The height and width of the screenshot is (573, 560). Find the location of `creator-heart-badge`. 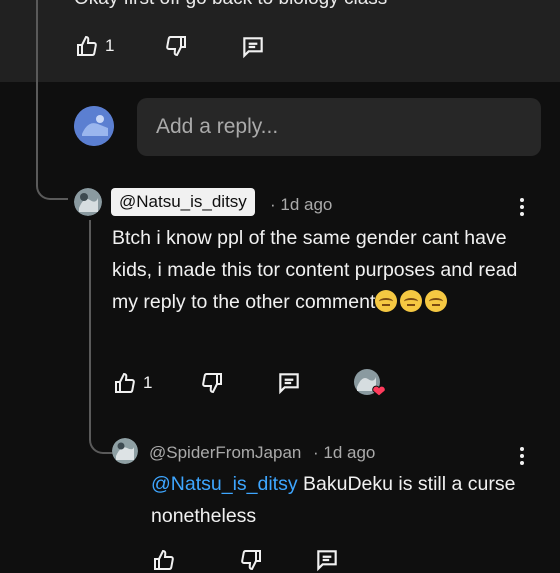

creator-heart-badge is located at coordinates (370, 383).